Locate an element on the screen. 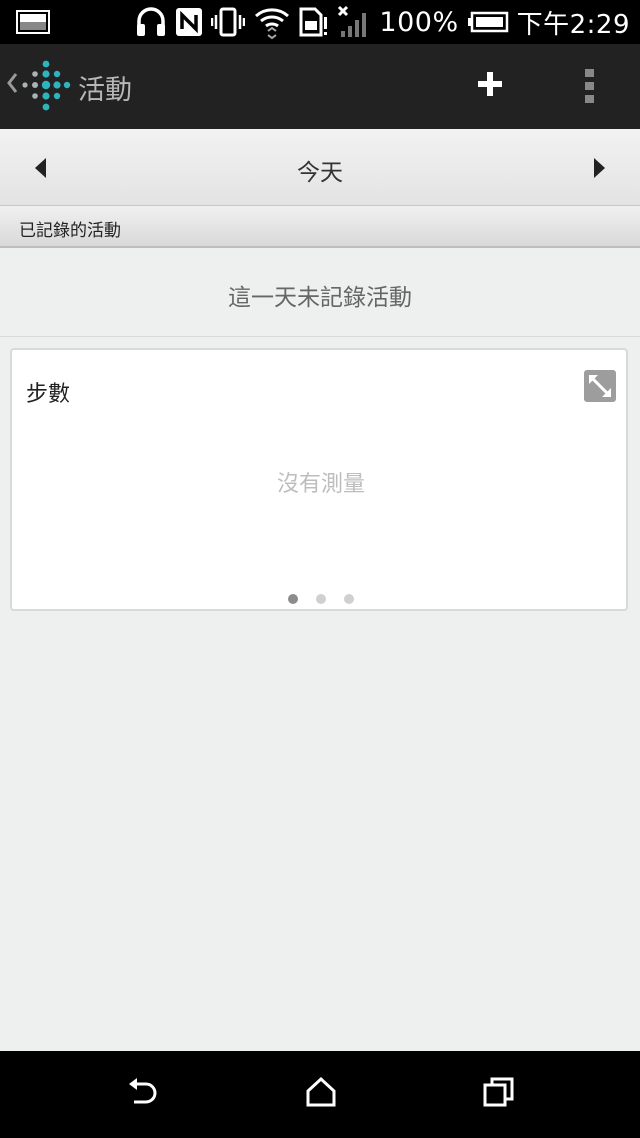 This screenshot has width=640, height=1138. next-day-icon is located at coordinates (599, 170).